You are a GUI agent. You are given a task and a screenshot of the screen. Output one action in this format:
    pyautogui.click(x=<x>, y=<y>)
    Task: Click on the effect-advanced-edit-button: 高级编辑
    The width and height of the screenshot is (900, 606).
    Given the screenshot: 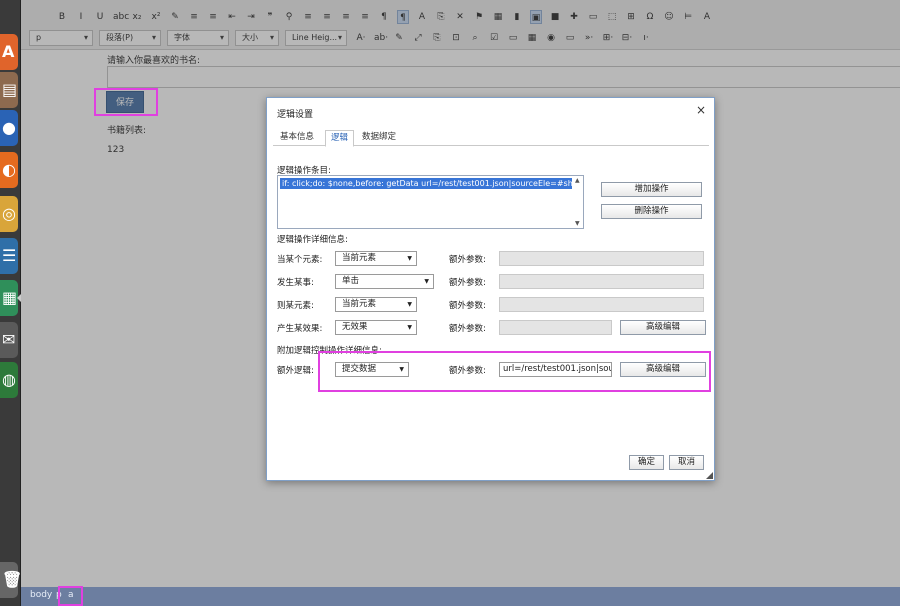 What is the action you would take?
    pyautogui.click(x=663, y=327)
    